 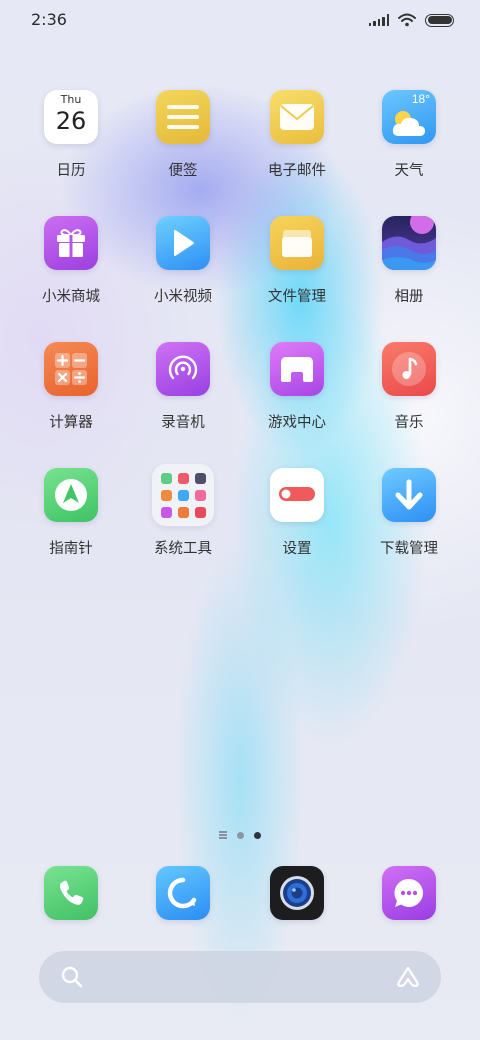 I want to click on notes-icon, so click(x=183, y=117).